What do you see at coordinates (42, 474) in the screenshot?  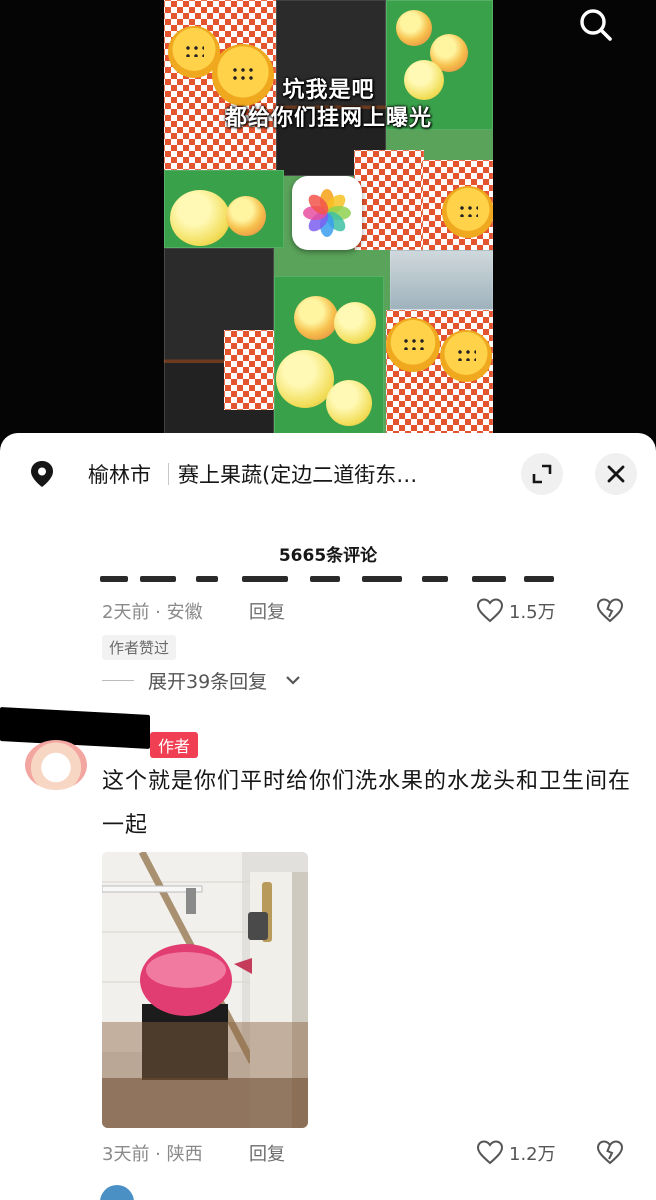 I see `location-pin-icon` at bounding box center [42, 474].